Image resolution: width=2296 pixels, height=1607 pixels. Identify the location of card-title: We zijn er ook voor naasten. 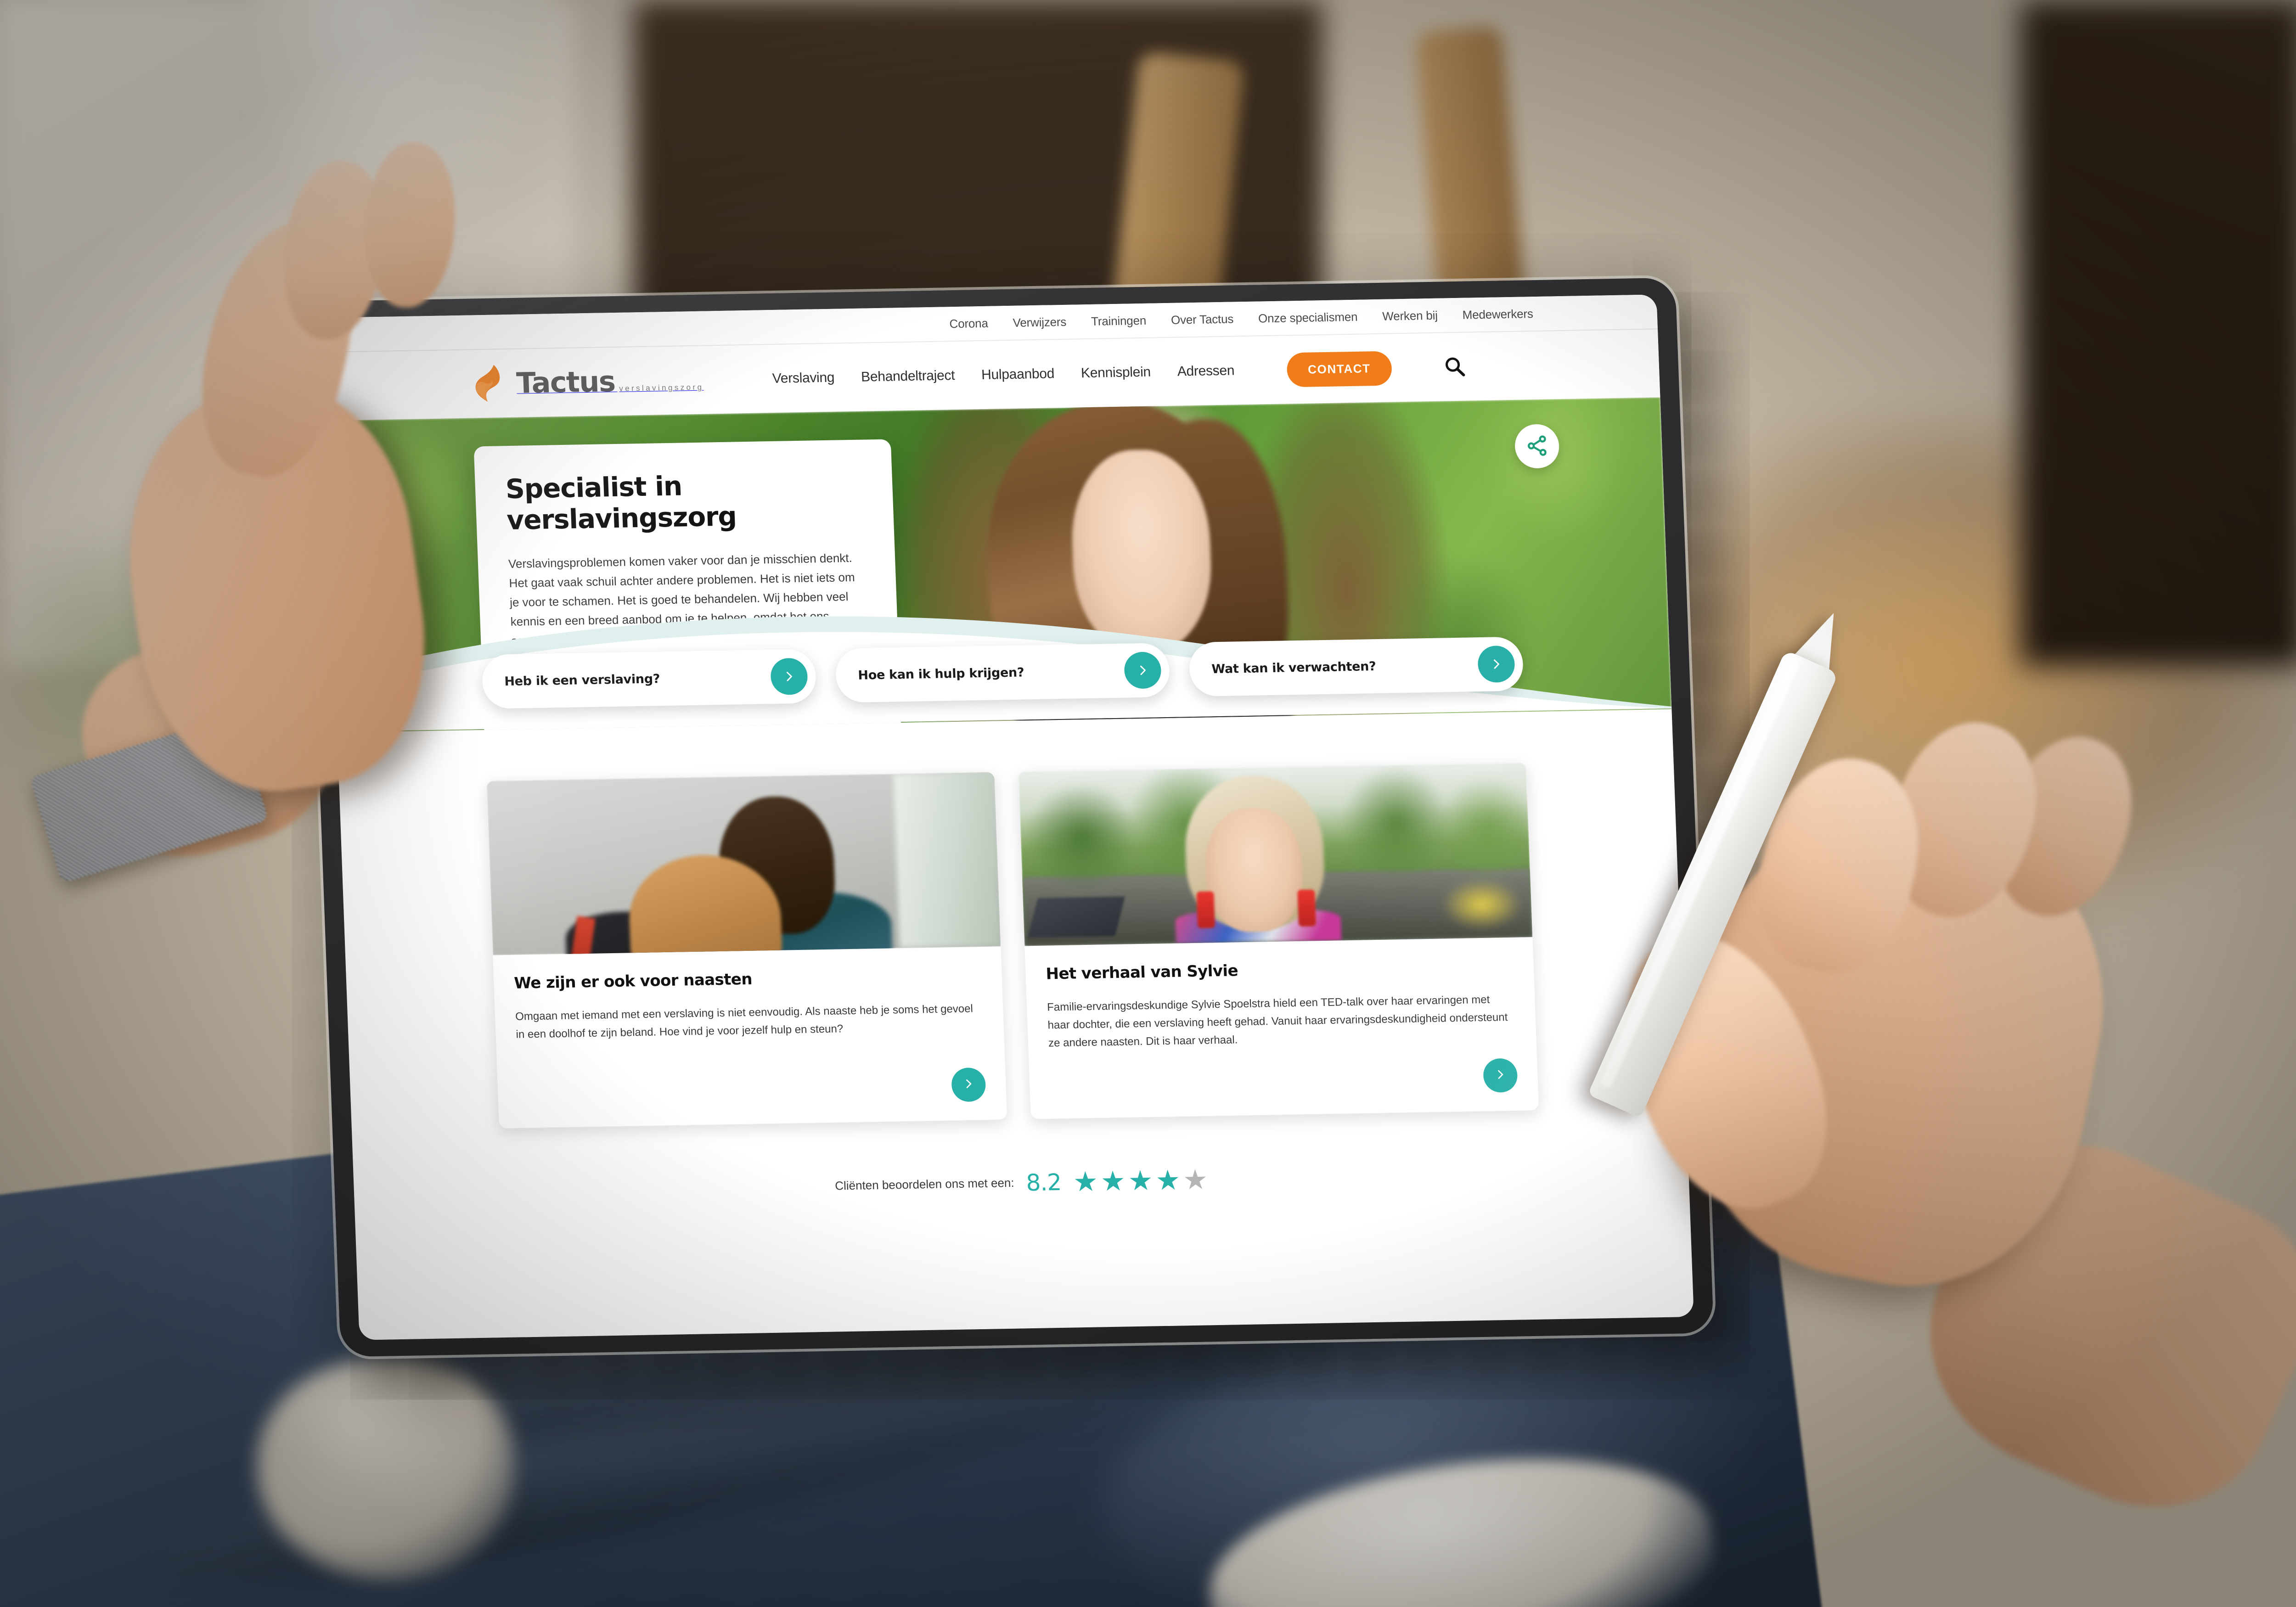
(633, 981).